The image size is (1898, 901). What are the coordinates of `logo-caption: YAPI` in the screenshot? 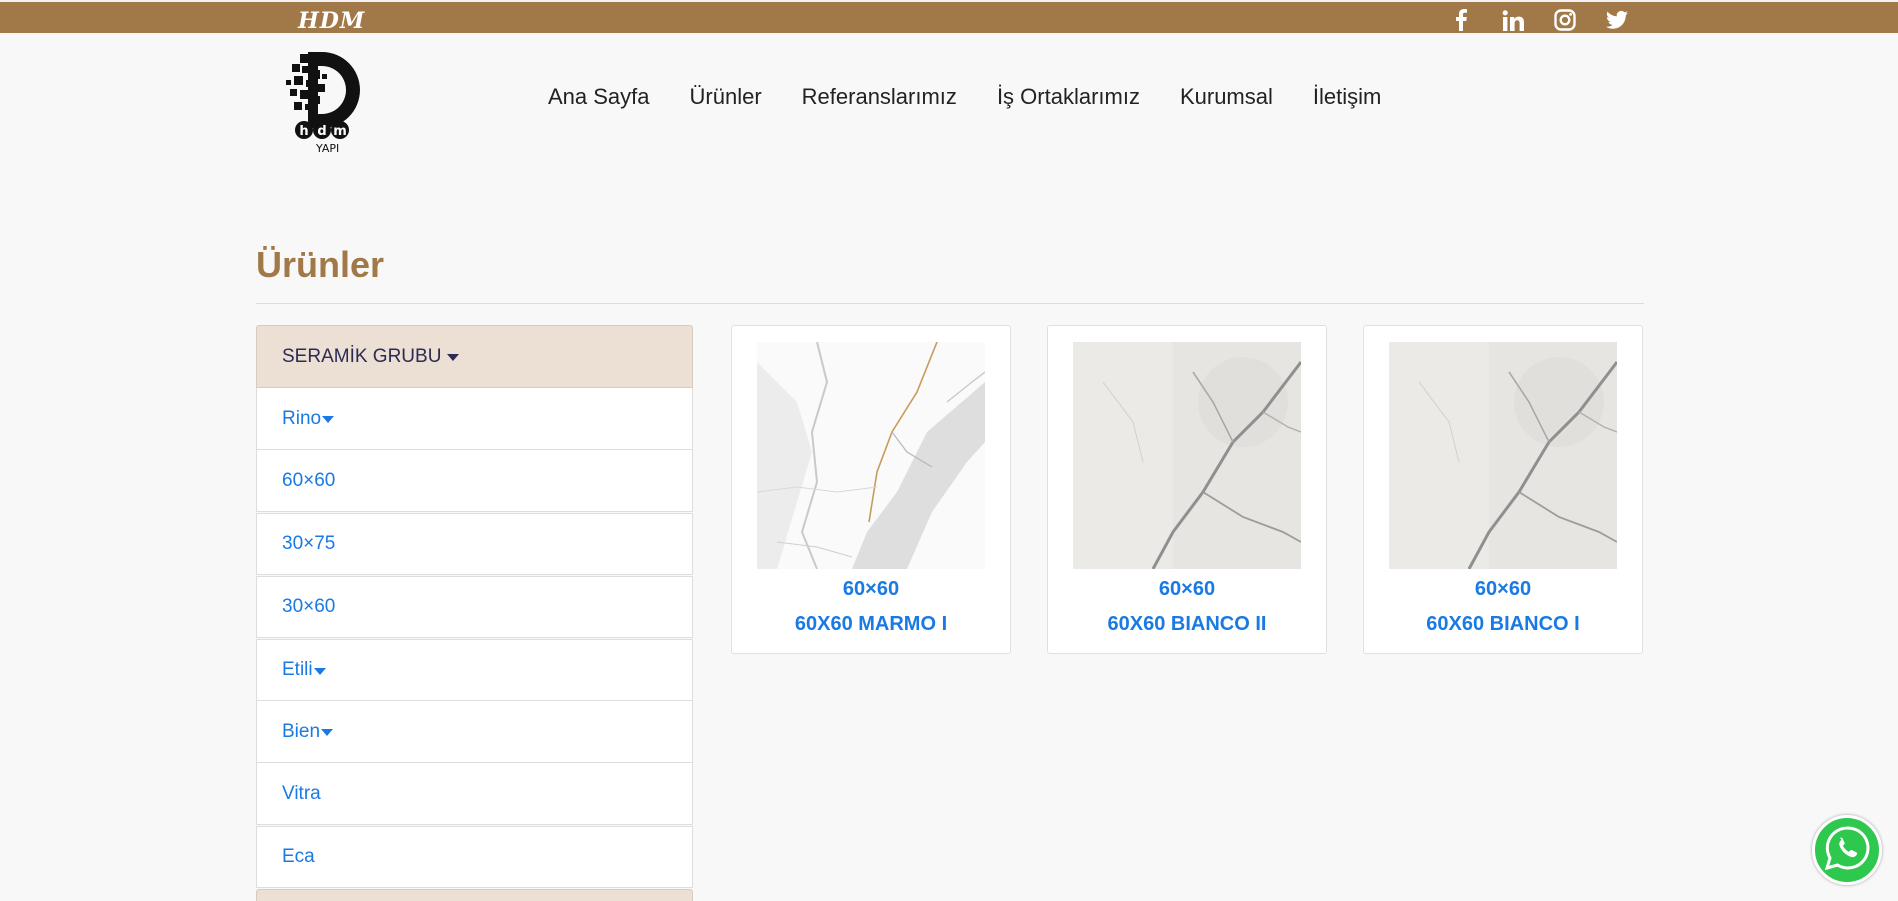 It's located at (328, 148).